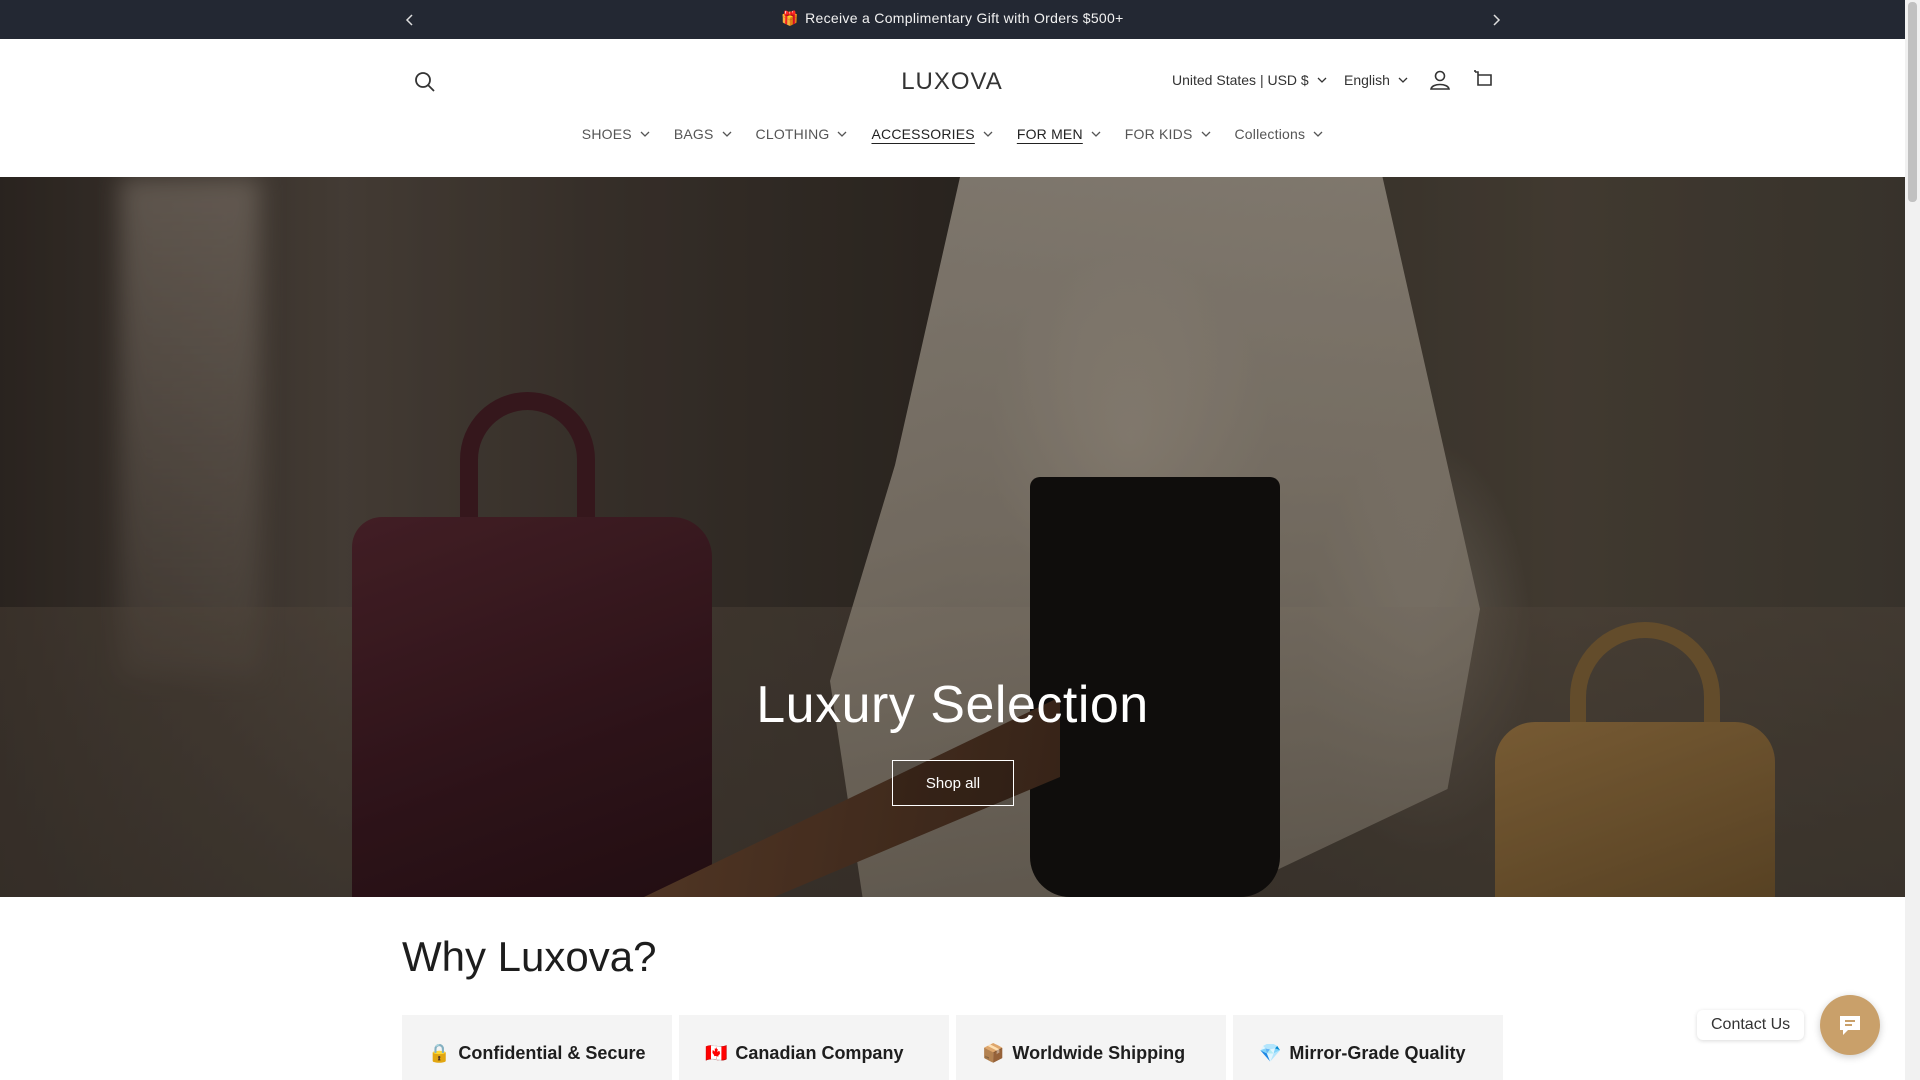 The image size is (1920, 1080). Describe the element at coordinates (1240, 80) in the screenshot. I see `country-currency-label: United States | USD $` at that location.